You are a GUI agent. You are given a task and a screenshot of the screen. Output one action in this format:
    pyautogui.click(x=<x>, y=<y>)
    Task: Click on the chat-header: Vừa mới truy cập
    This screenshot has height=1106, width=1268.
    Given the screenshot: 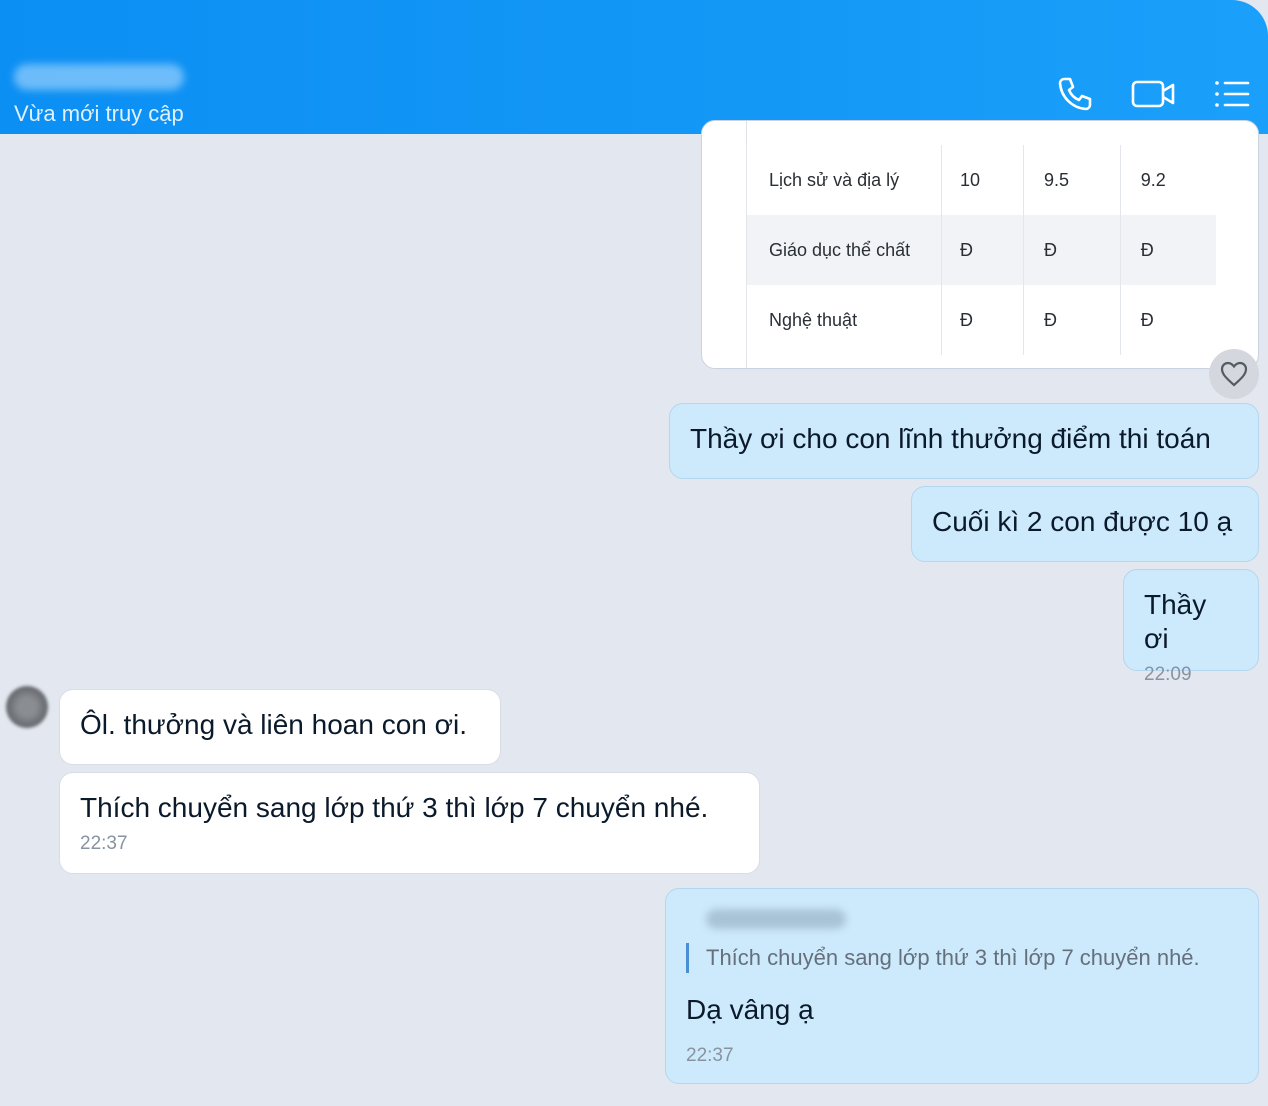 What is the action you would take?
    pyautogui.click(x=634, y=67)
    